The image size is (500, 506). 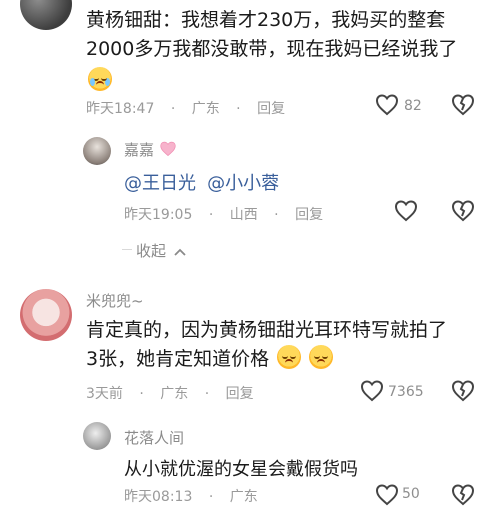 What do you see at coordinates (243, 497) in the screenshot?
I see `reply-2-location: 广东` at bounding box center [243, 497].